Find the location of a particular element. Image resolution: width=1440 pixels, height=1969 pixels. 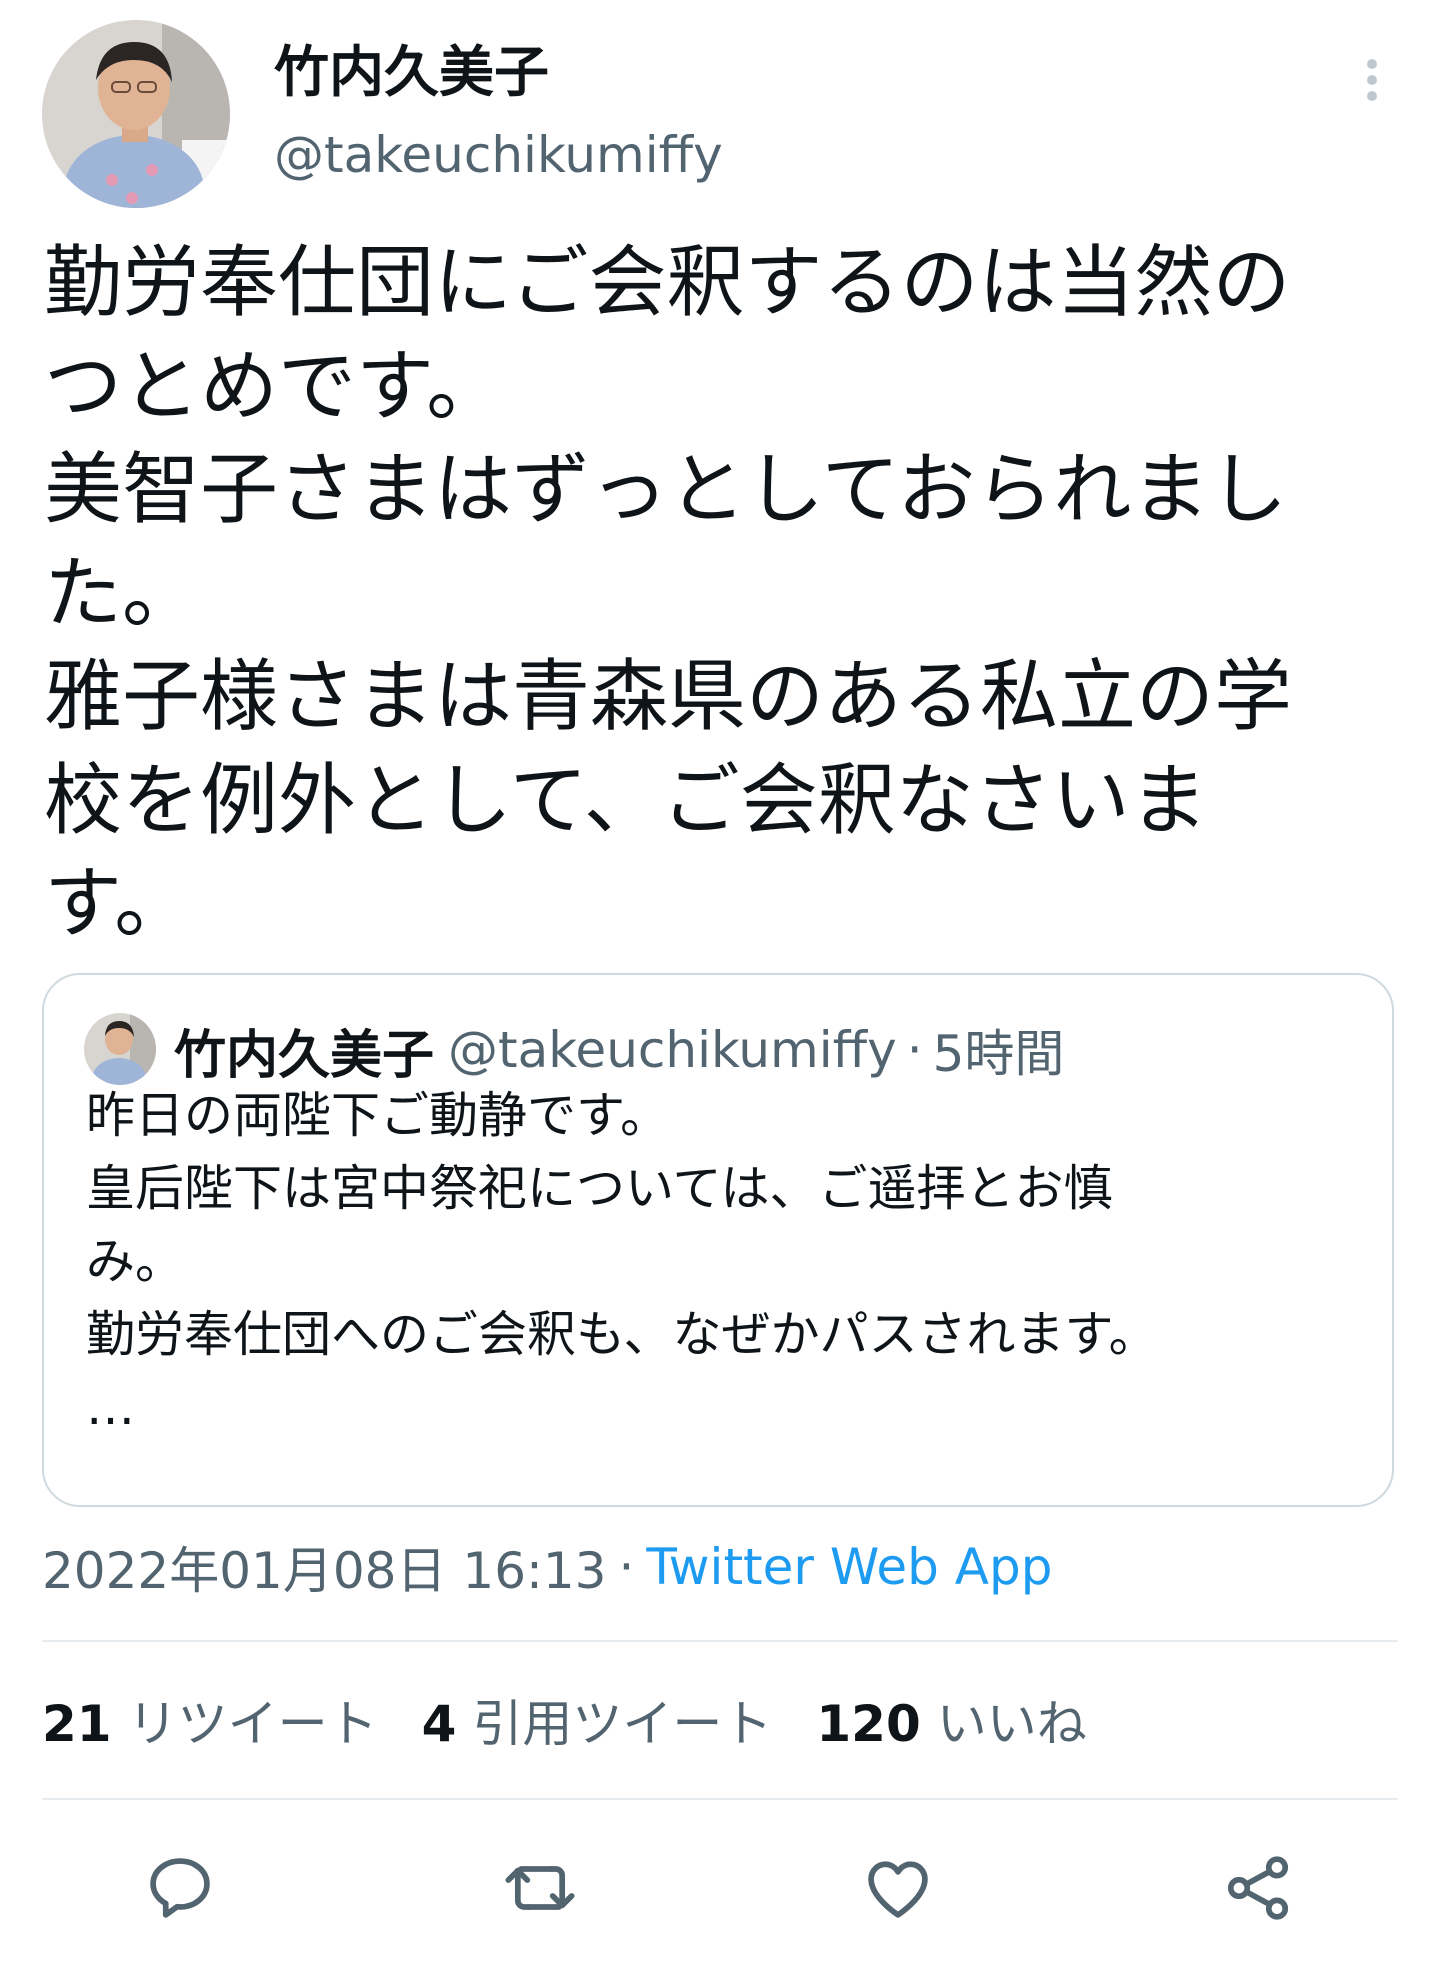

tweet-text-line: 勤労奉仕団にご会釈するのは当然の is located at coordinates (667, 283).